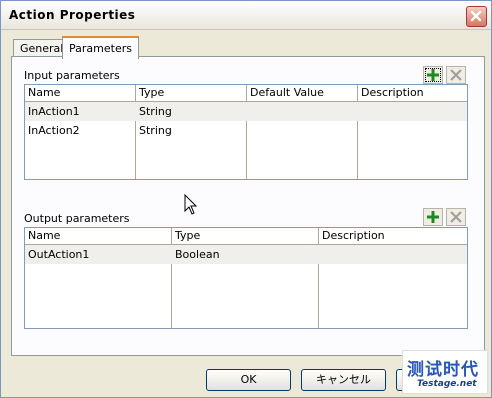 This screenshot has width=492, height=398. I want to click on cell-name: InAction2, so click(54, 130).